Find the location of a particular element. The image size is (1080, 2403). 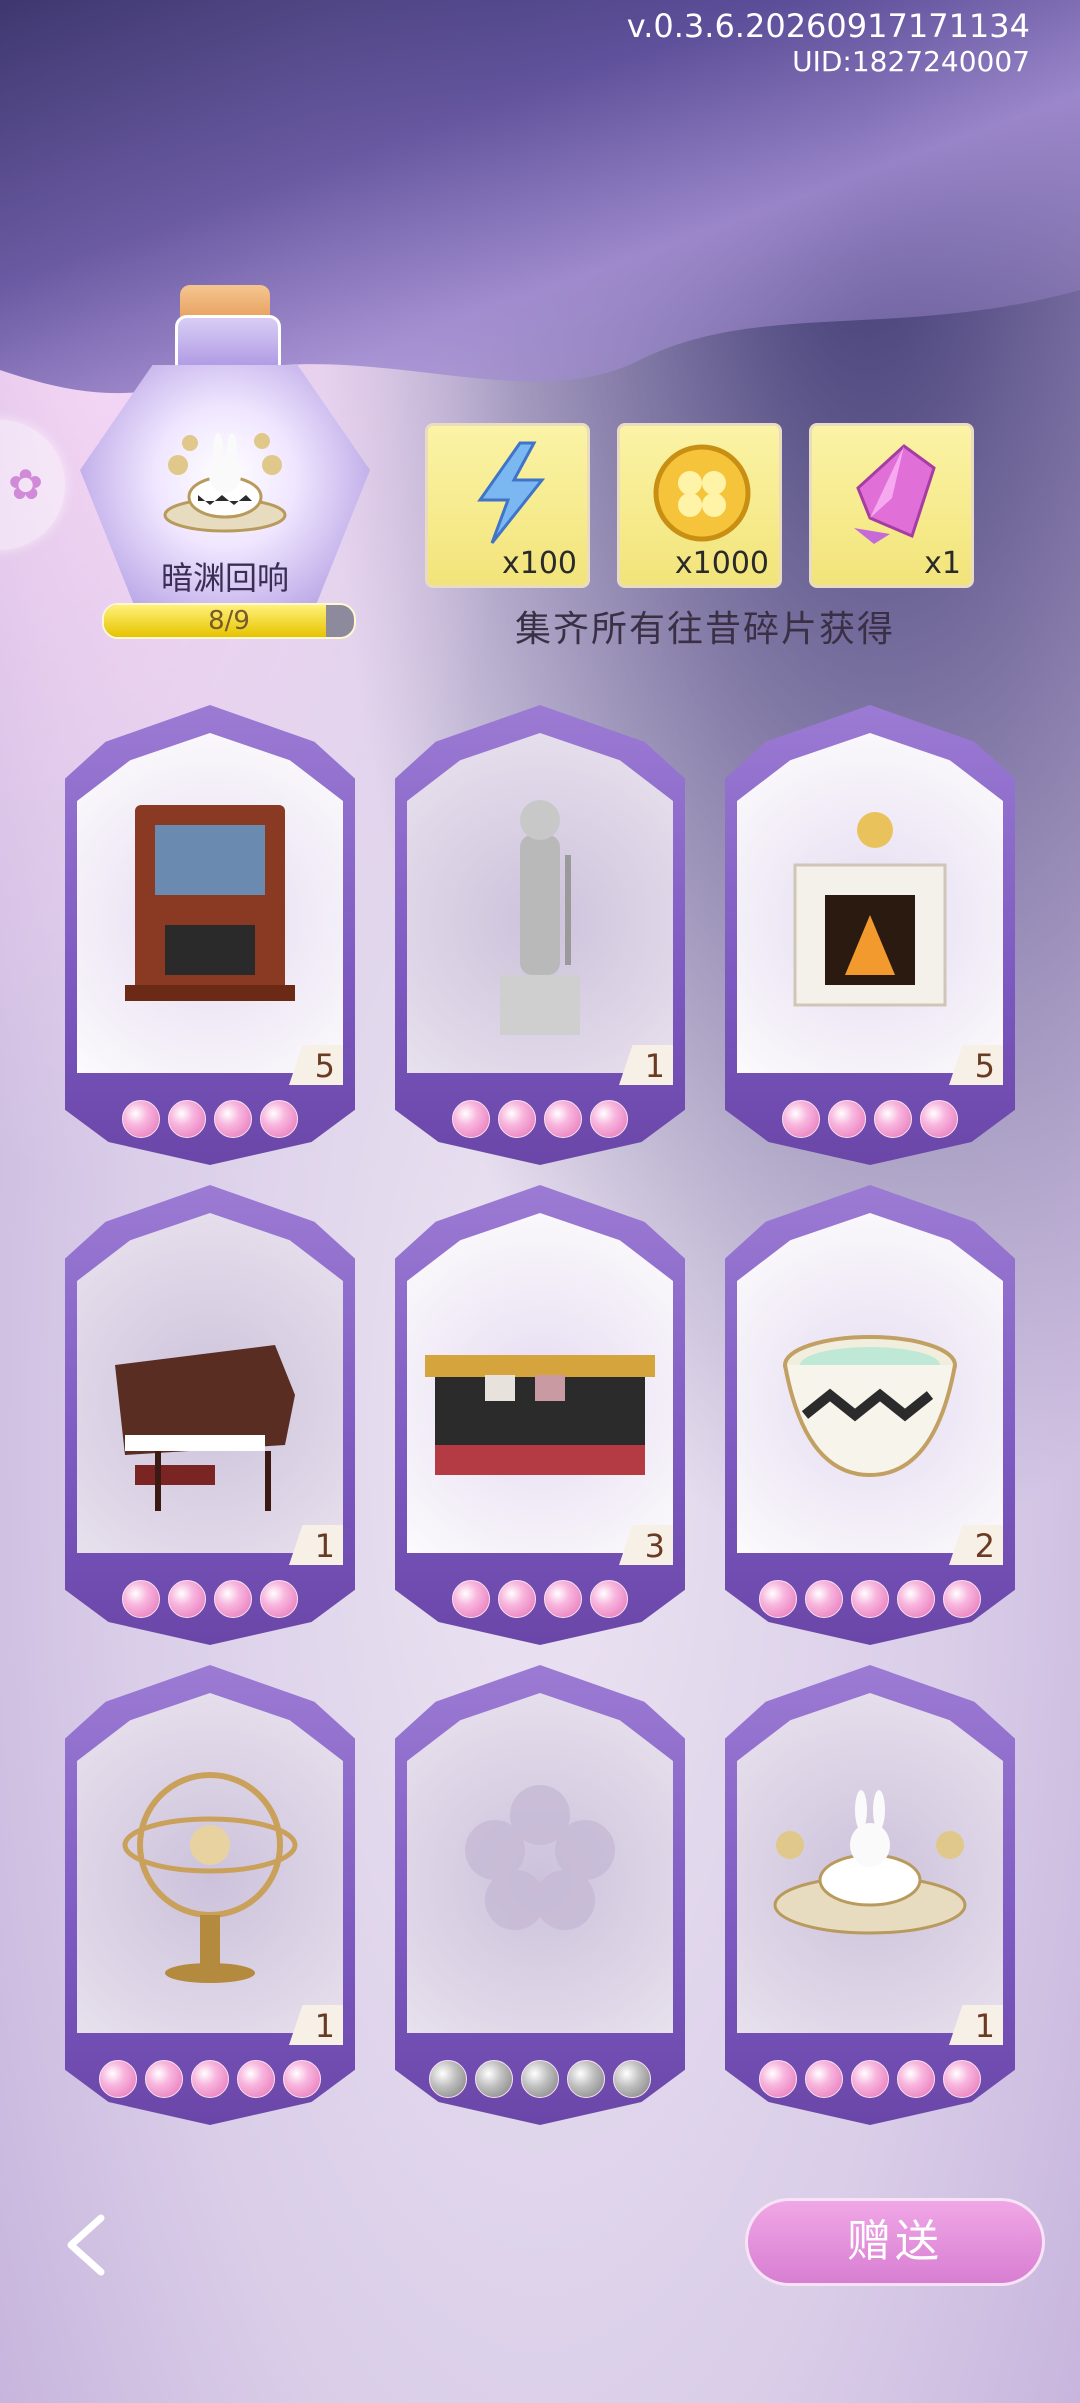

progress-text: 8/9 is located at coordinates (229, 621).